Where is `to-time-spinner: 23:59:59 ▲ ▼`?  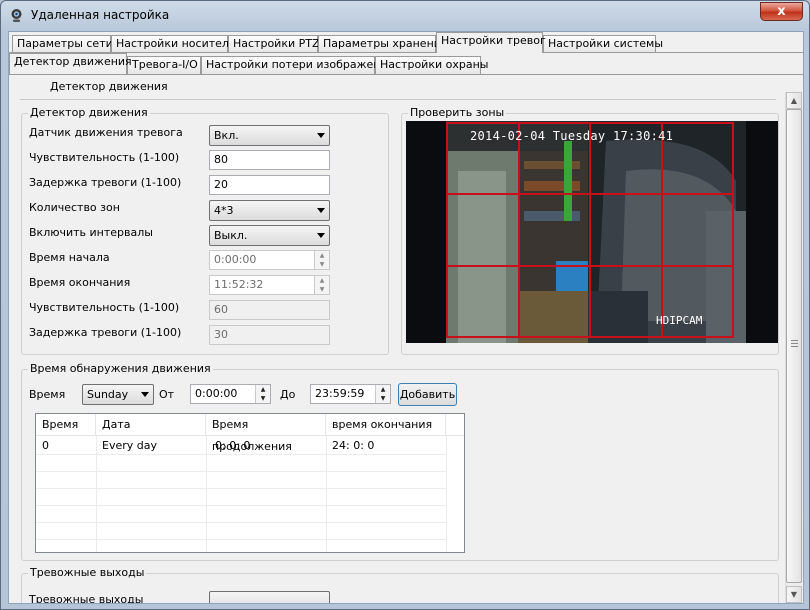
to-time-spinner: 23:59:59 ▲ ▼ is located at coordinates (350, 394).